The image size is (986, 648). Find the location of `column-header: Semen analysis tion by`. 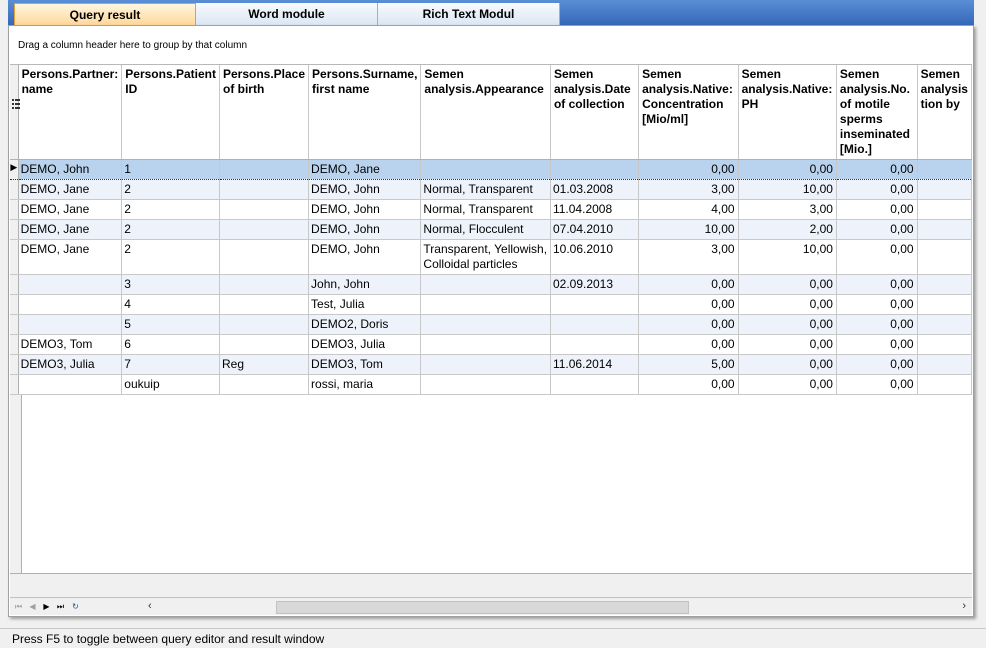

column-header: Semen analysis tion by is located at coordinates (944, 112).